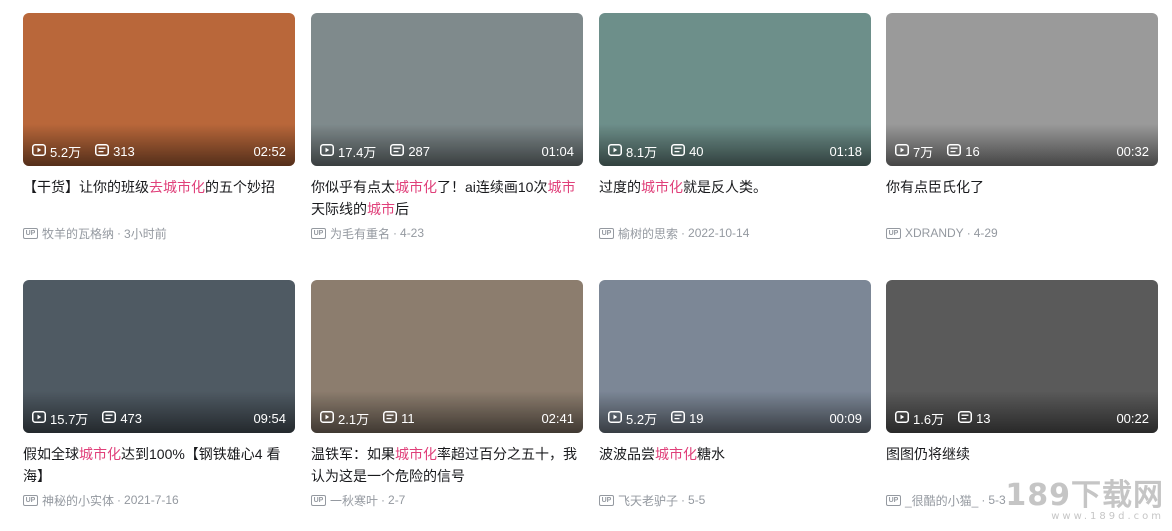  I want to click on title-text: 你有点臣氏化了, so click(935, 187).